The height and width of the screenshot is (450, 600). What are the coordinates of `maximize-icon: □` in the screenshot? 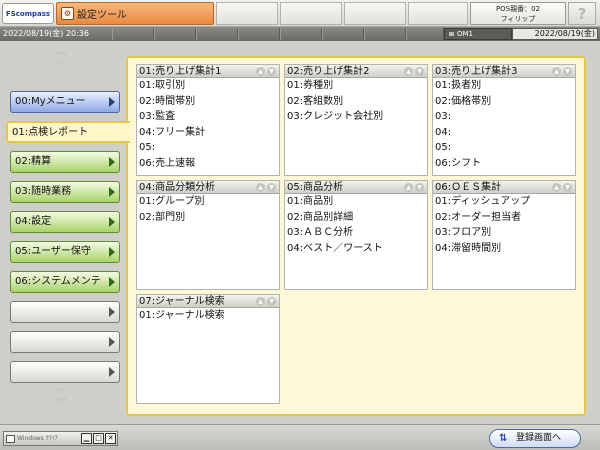 It's located at (98, 438).